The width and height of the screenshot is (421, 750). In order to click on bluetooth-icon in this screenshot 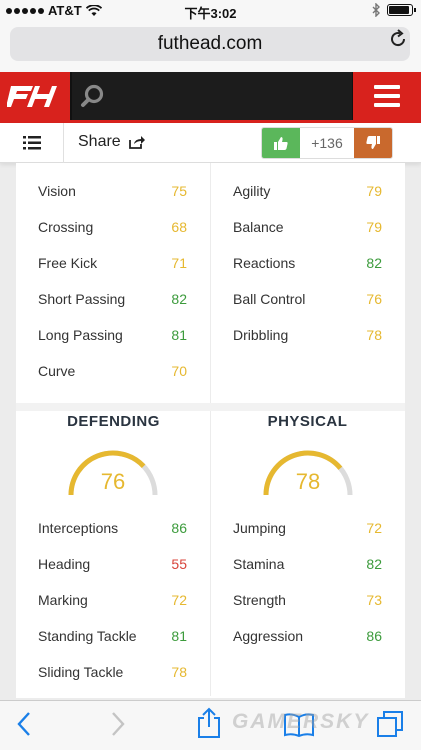, I will do `click(376, 10)`.